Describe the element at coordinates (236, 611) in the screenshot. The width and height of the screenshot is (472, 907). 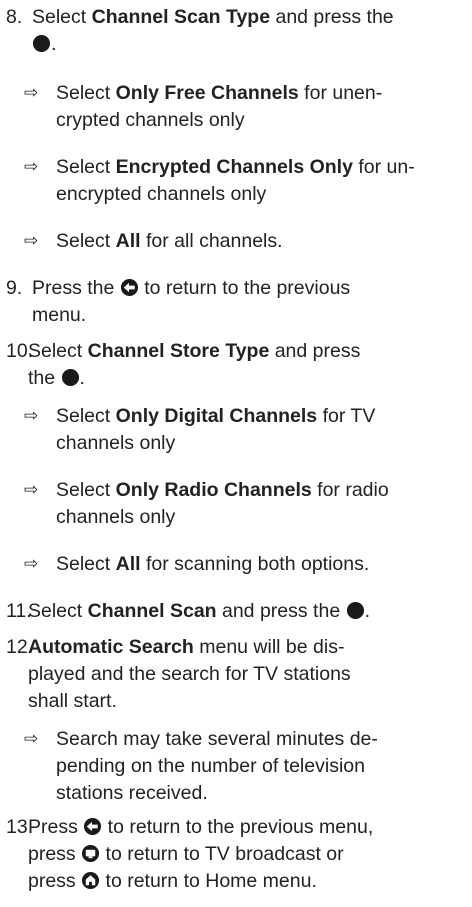
I see `step-11: 11. Select Channel Scan and press the .` at that location.